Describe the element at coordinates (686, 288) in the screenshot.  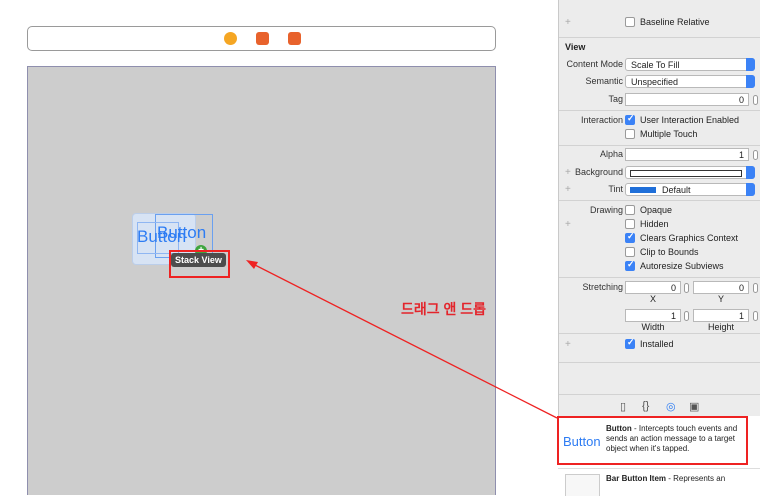
I see `stretch-x-stepper` at that location.